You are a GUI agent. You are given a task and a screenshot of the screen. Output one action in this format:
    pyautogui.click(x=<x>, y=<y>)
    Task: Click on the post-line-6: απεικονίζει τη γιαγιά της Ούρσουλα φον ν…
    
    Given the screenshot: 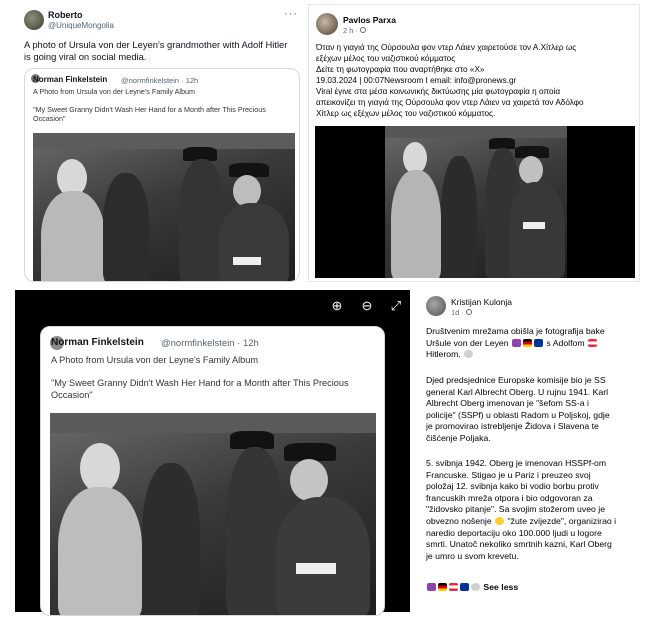 What is the action you would take?
    pyautogui.click(x=450, y=102)
    